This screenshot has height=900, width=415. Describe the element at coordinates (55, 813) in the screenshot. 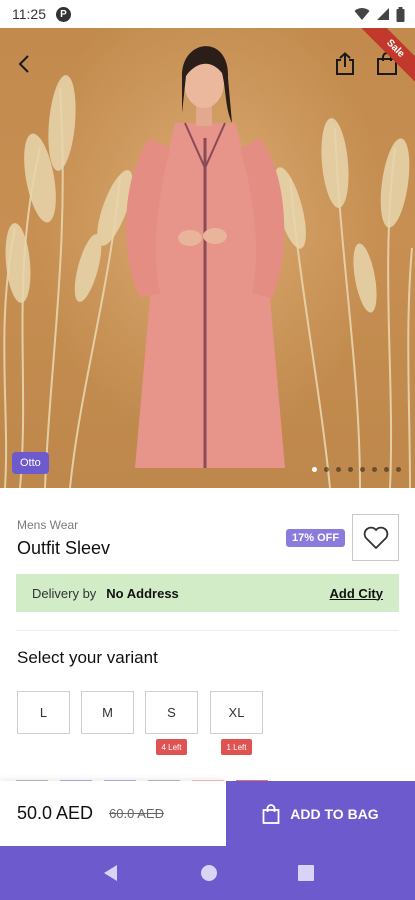

I see `current-price: 50.0 AED` at that location.